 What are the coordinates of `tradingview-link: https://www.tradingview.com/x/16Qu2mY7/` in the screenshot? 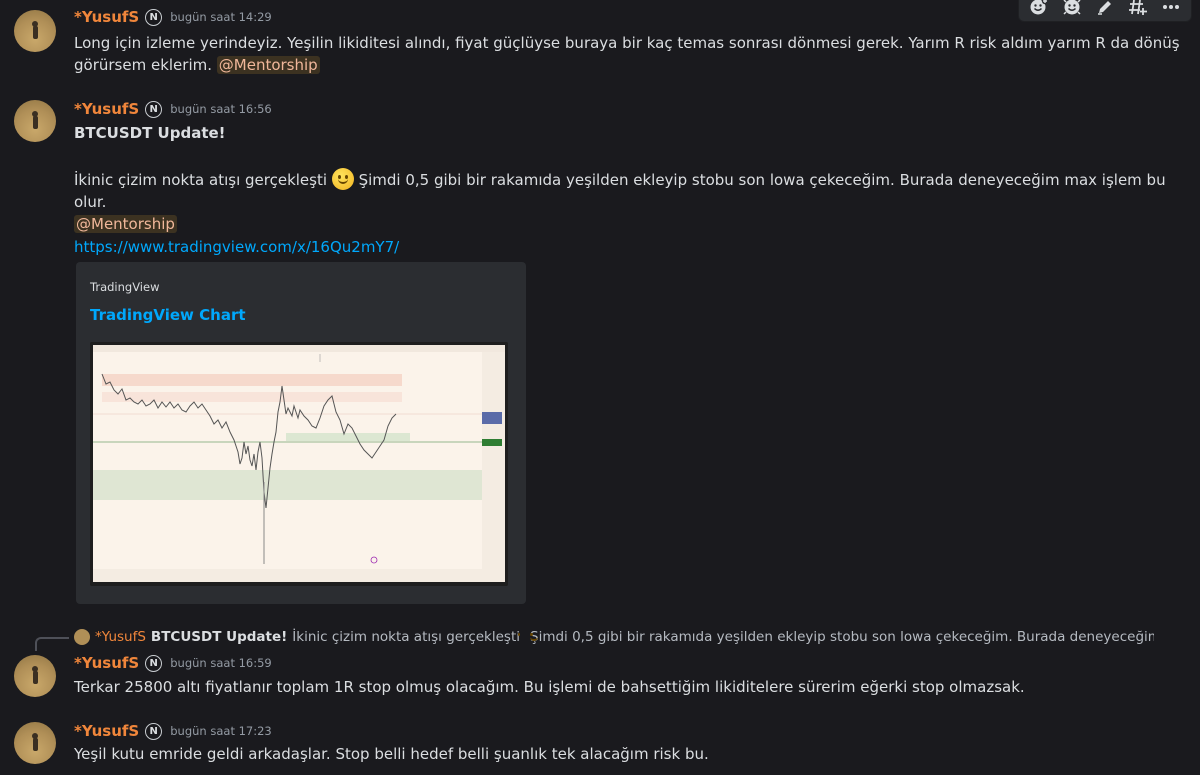 It's located at (236, 247).